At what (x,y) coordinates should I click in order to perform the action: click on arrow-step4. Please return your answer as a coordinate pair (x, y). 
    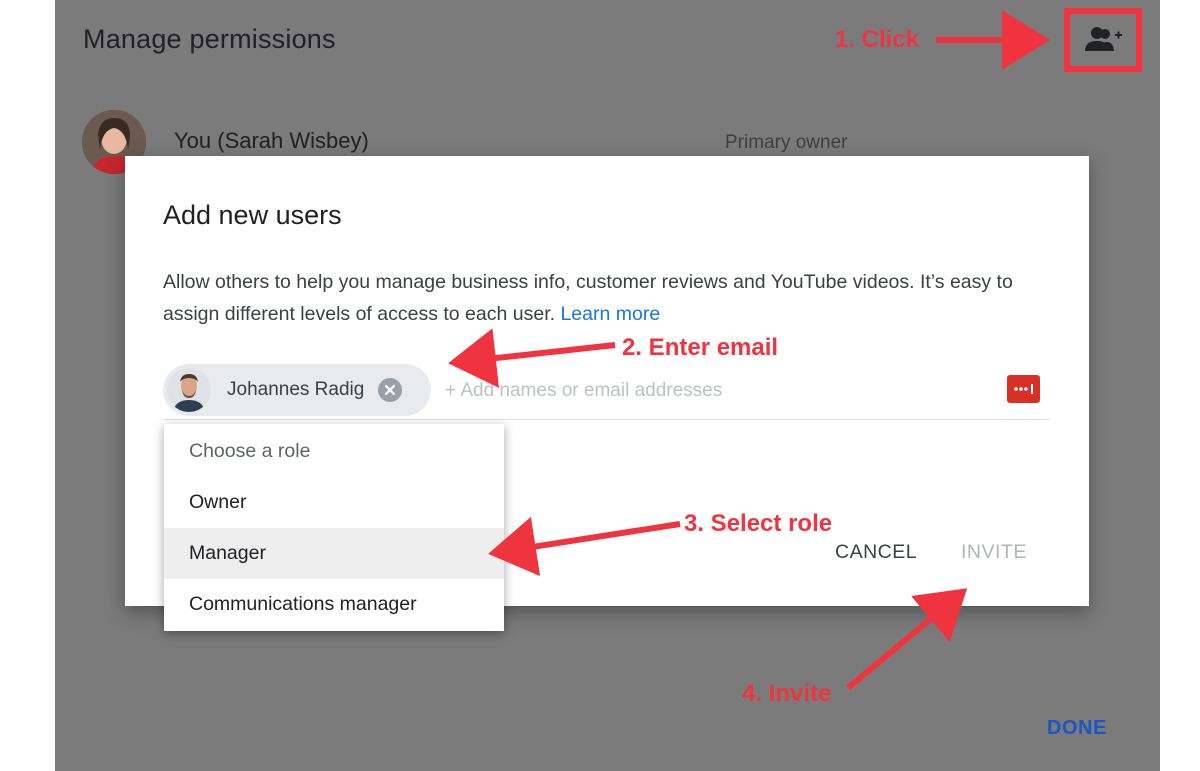
    Looking at the image, I should click on (907, 639).